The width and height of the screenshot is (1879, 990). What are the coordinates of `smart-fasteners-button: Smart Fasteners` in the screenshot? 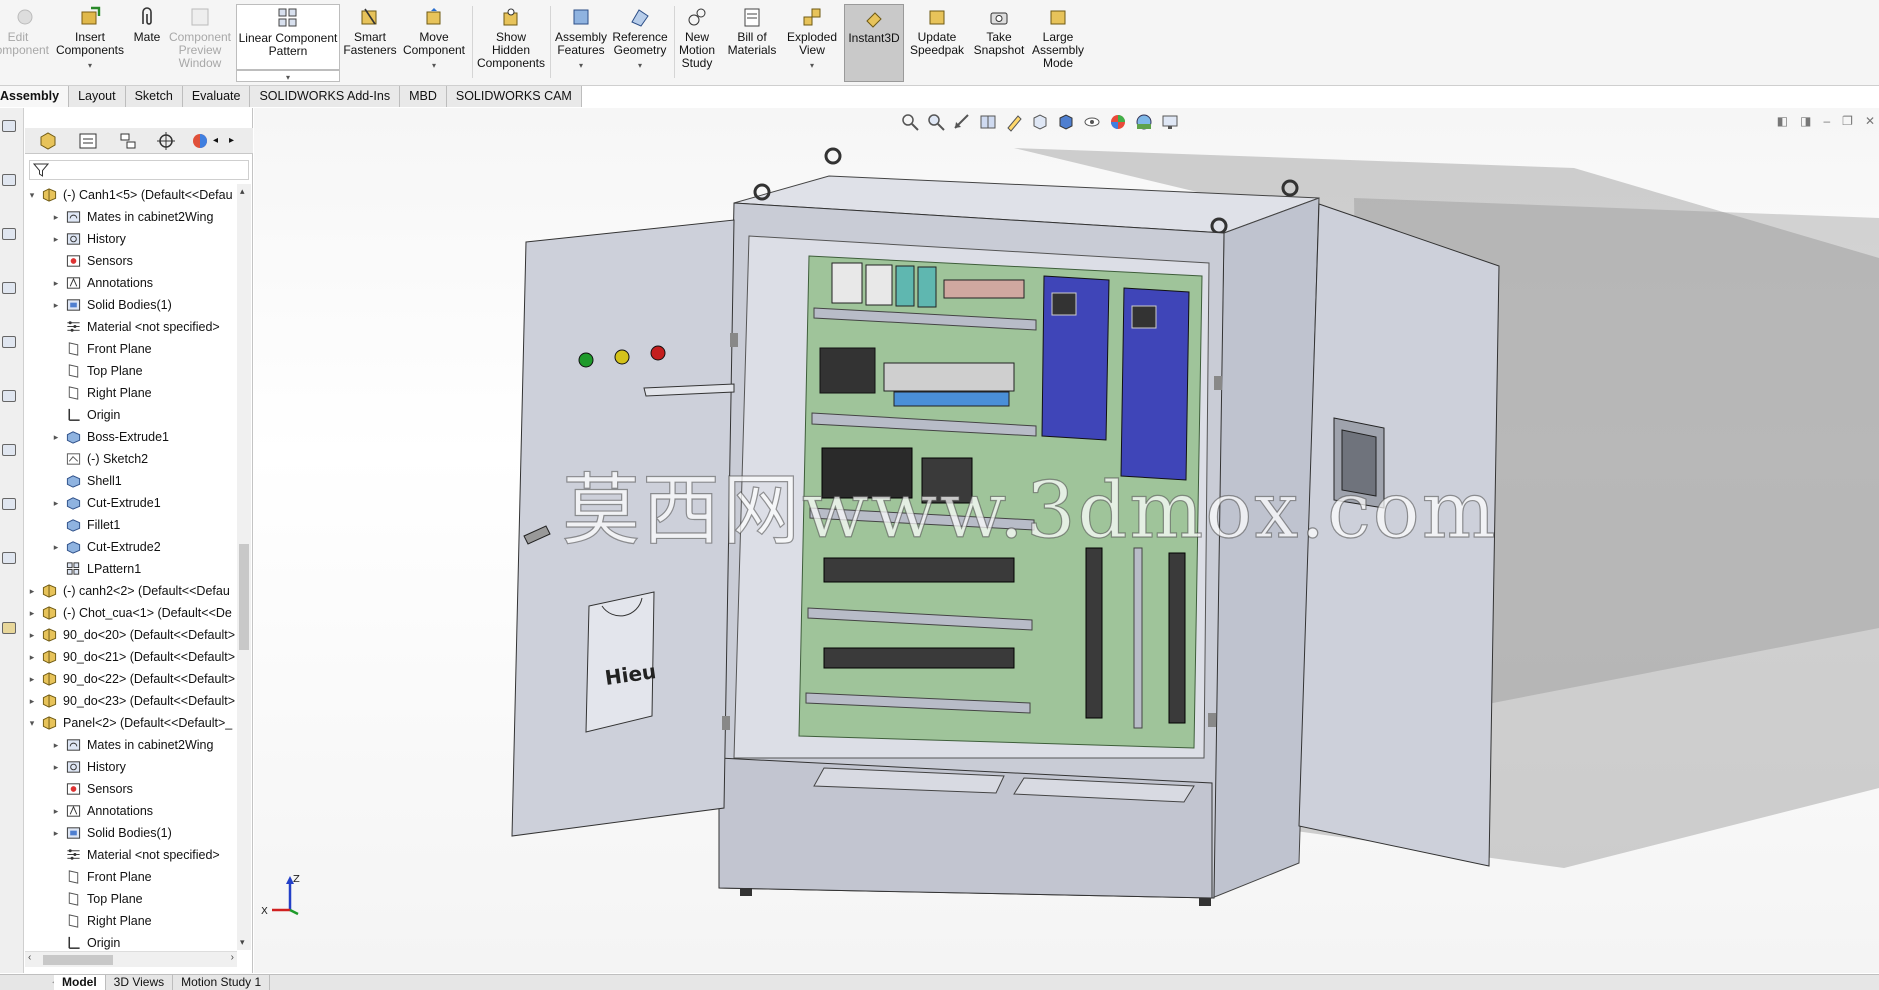 It's located at (370, 43).